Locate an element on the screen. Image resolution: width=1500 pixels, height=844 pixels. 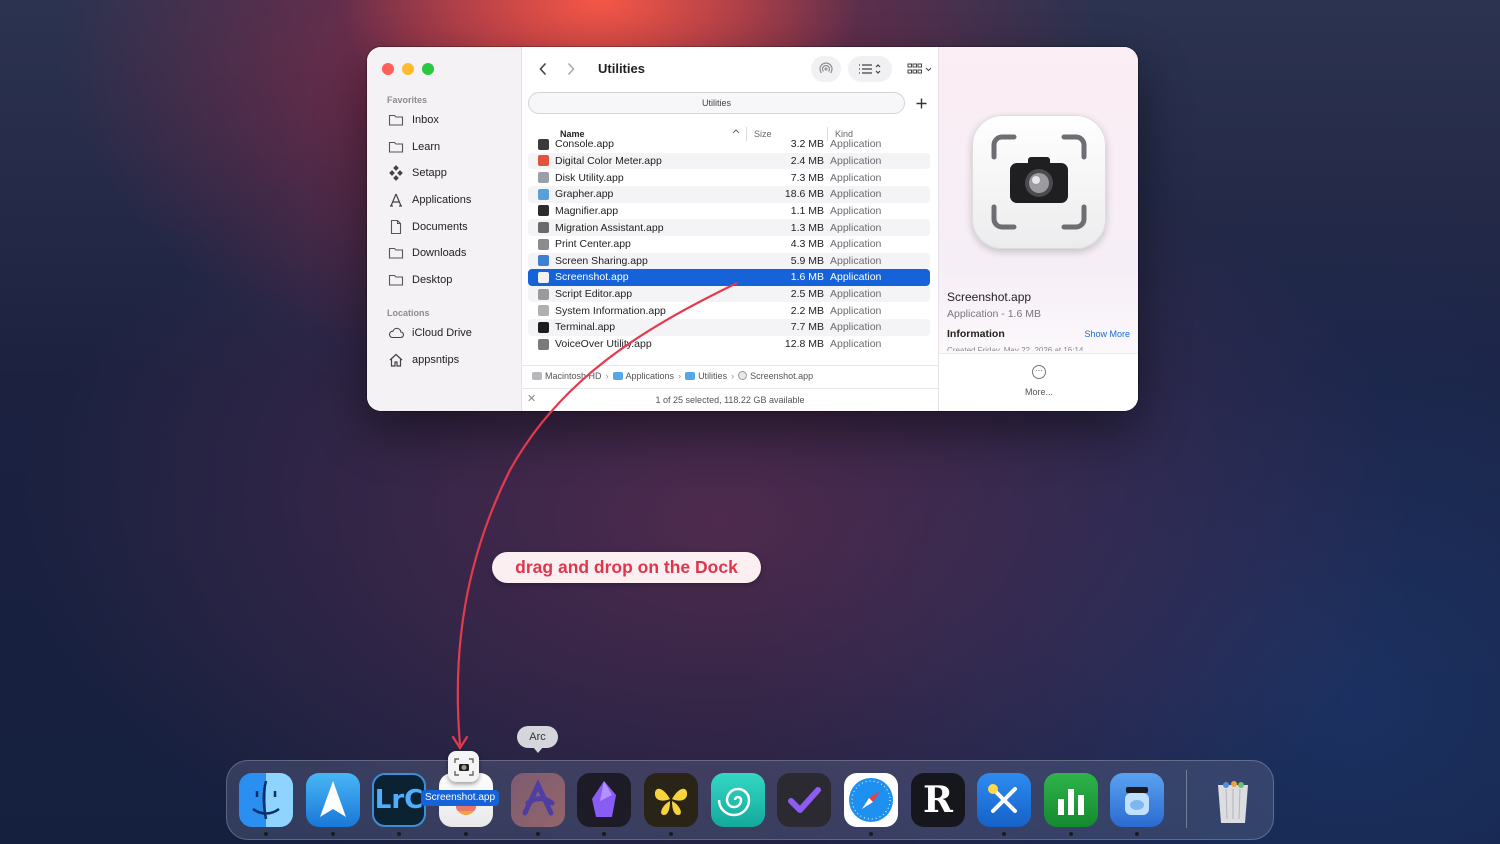
file-size: 2.2 MB is located at coordinates (807, 310).